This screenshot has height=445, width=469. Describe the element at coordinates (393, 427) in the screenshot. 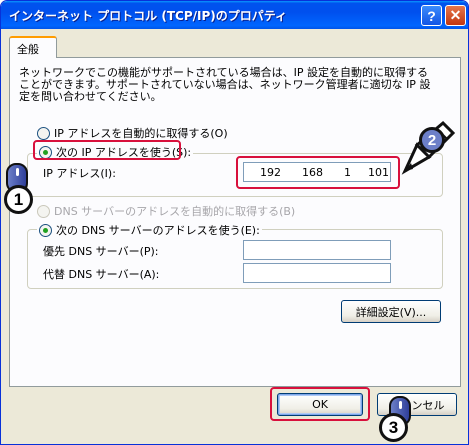

I see `step-3-badge: 3` at that location.